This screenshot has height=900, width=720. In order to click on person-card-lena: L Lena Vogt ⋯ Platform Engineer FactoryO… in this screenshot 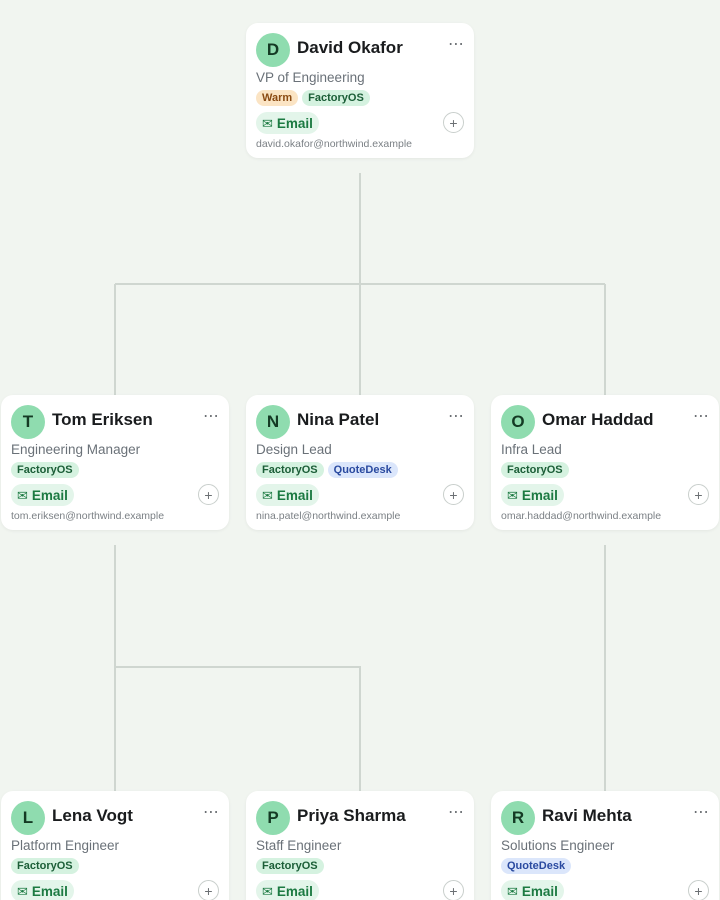, I will do `click(115, 845)`.